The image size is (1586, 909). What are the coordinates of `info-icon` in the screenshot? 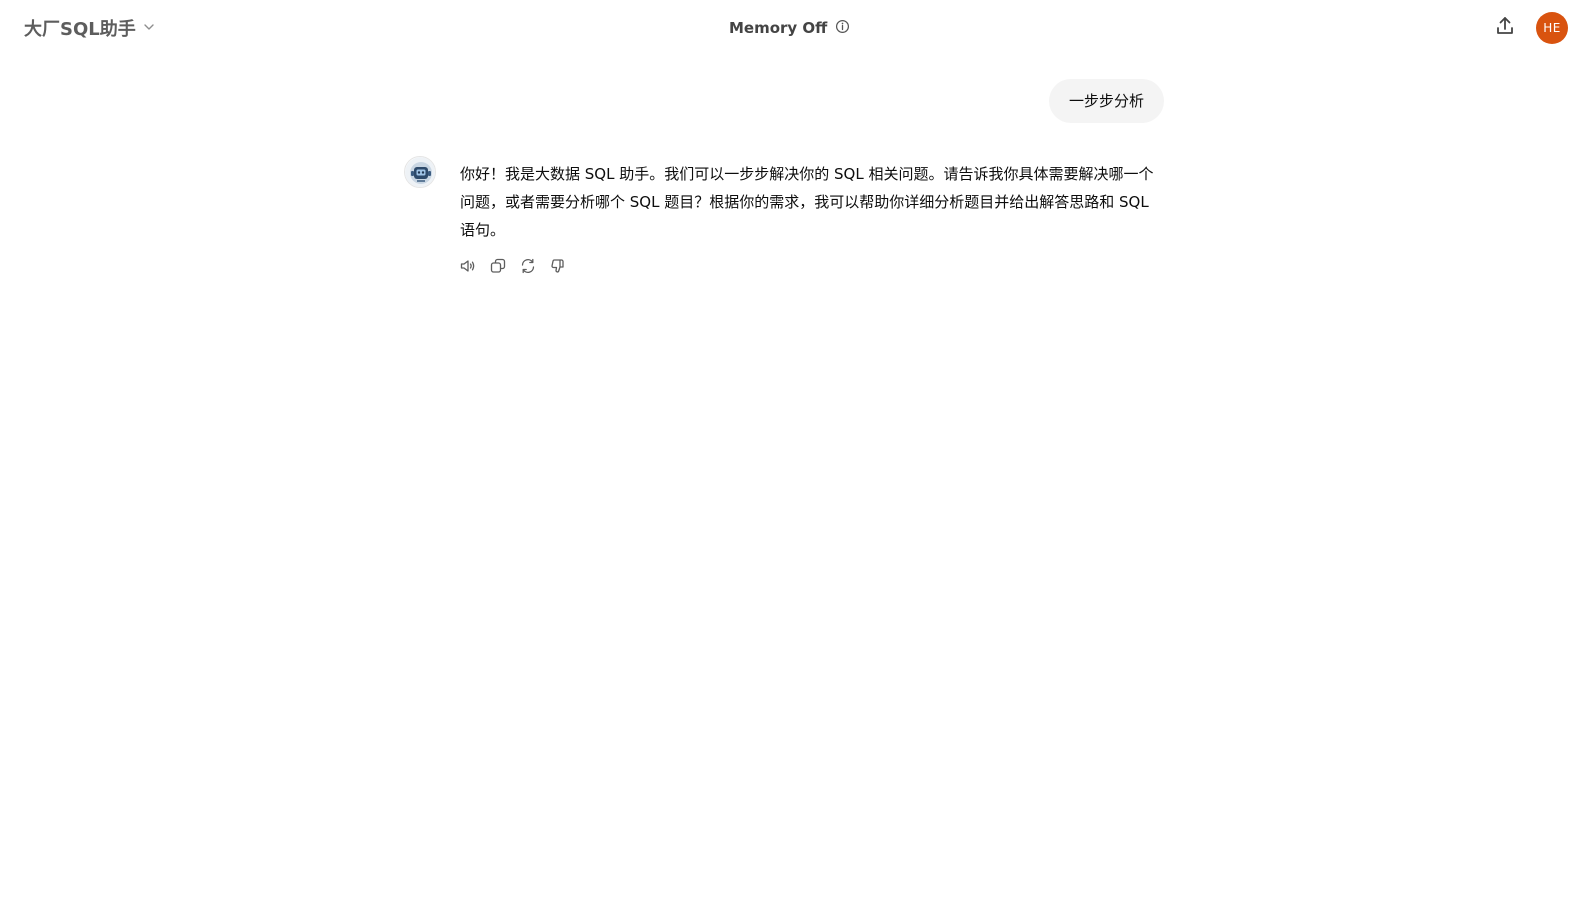 It's located at (842, 28).